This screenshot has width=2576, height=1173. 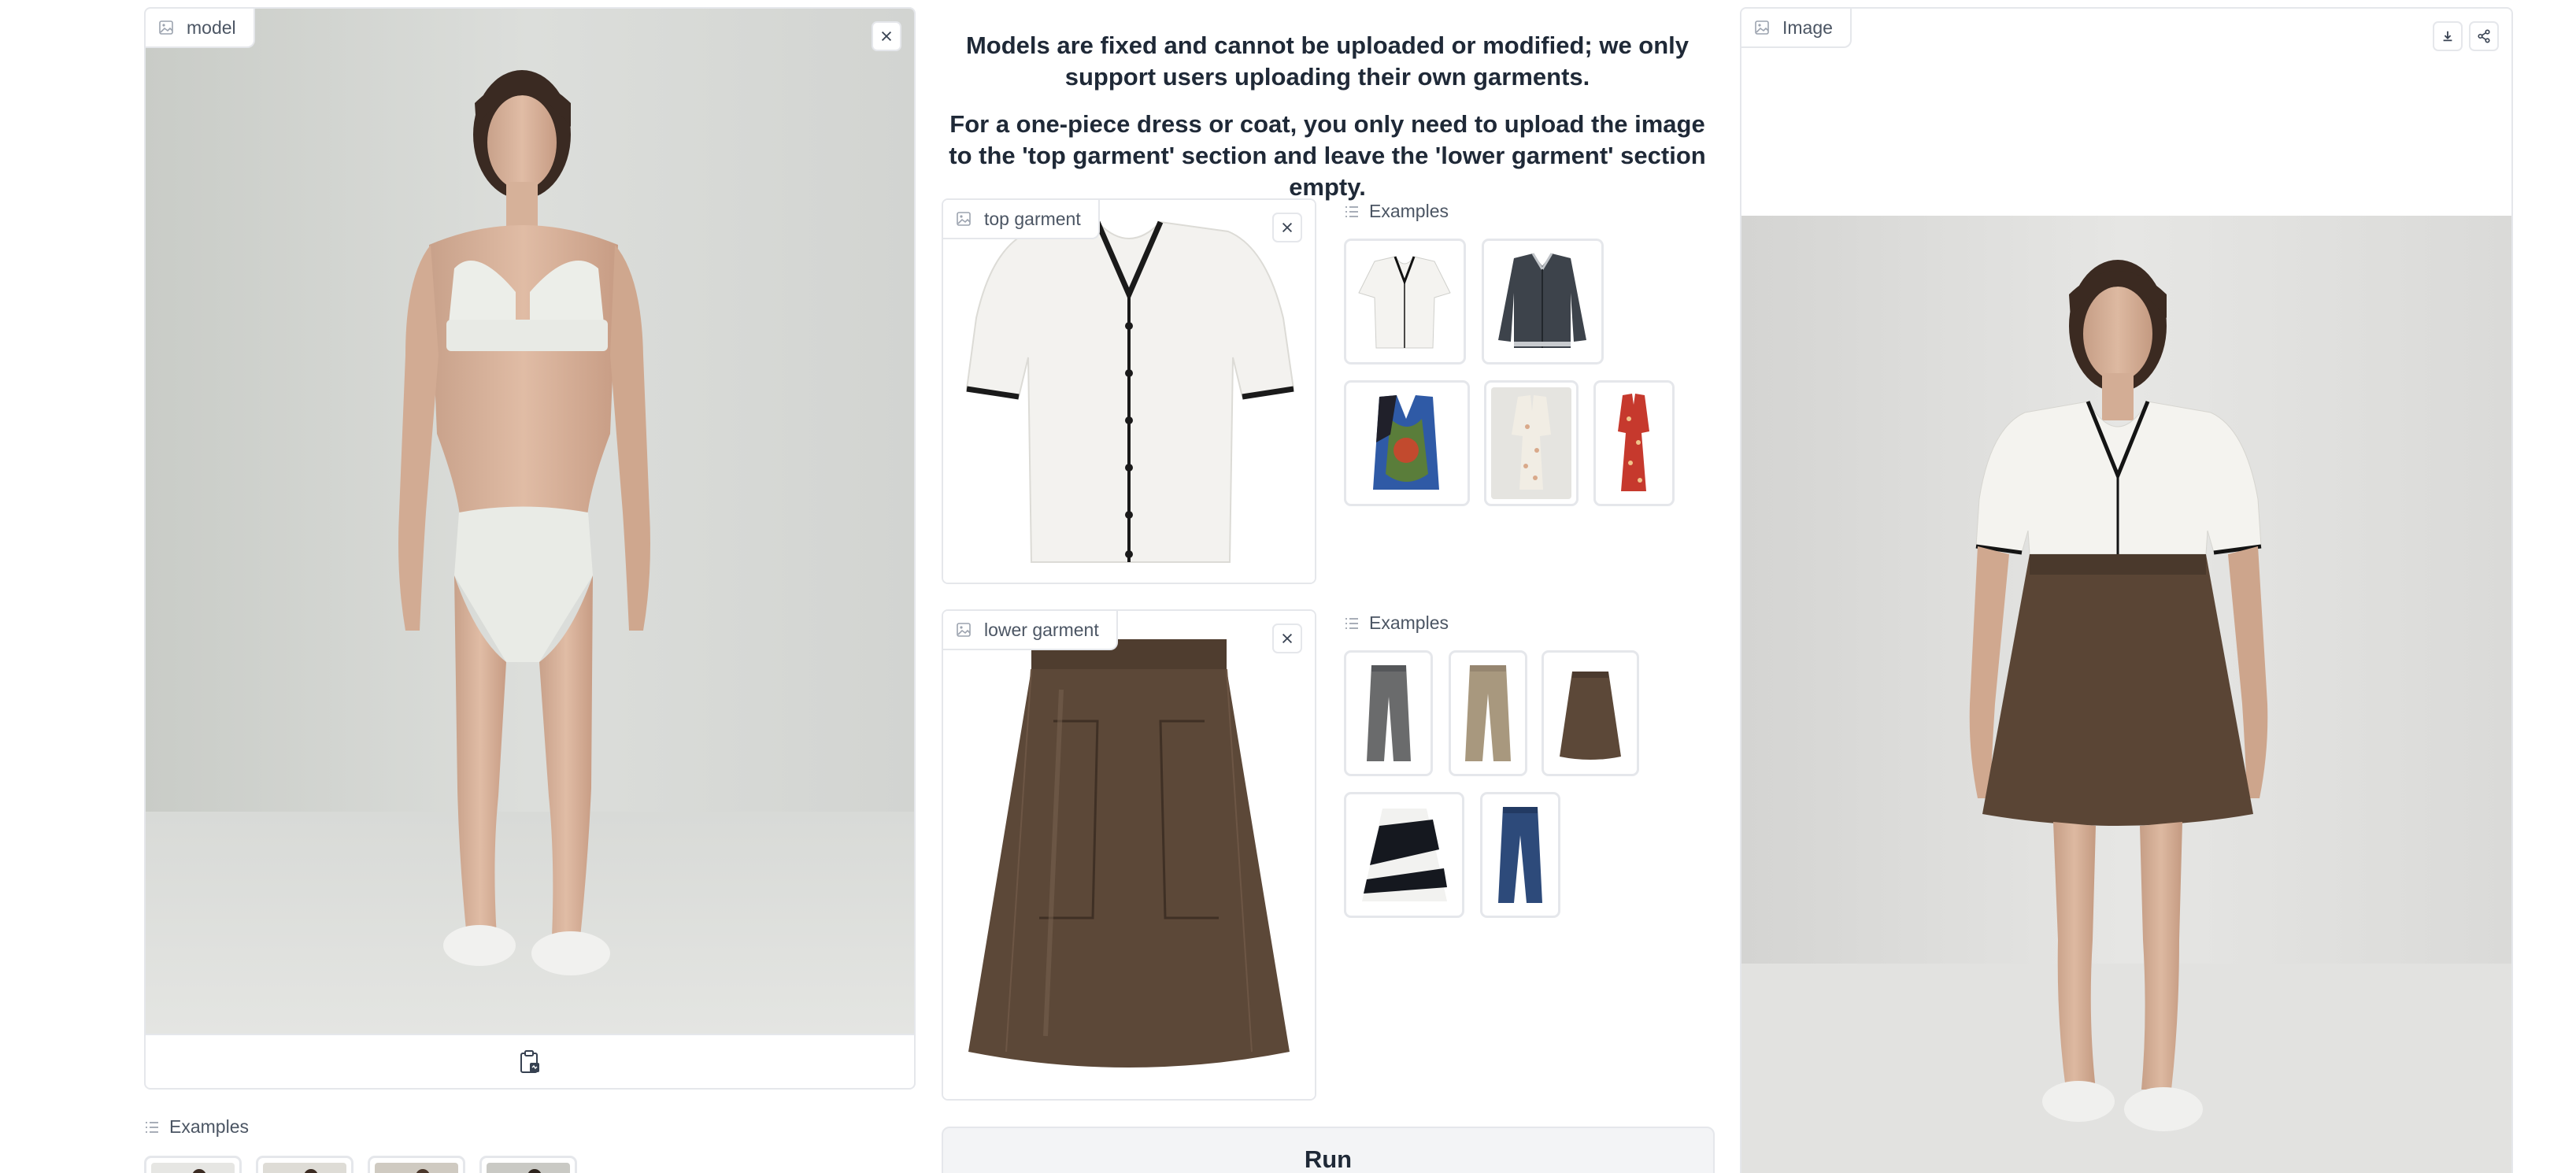 What do you see at coordinates (1388, 713) in the screenshot?
I see `lower-example-grey-trousers` at bounding box center [1388, 713].